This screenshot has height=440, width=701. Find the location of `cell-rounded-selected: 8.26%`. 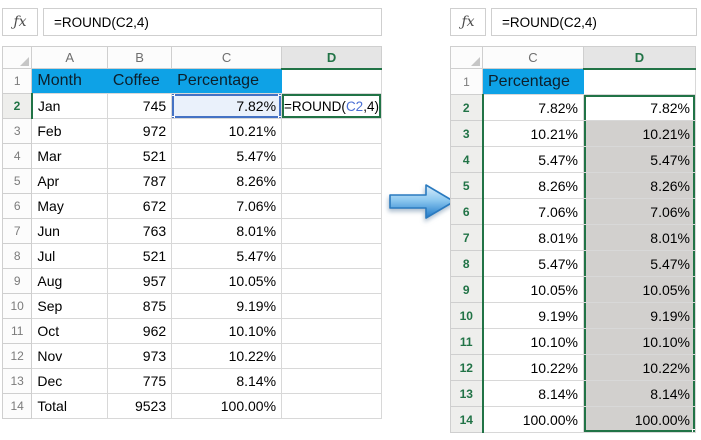

cell-rounded-selected: 8.26% is located at coordinates (639, 185).